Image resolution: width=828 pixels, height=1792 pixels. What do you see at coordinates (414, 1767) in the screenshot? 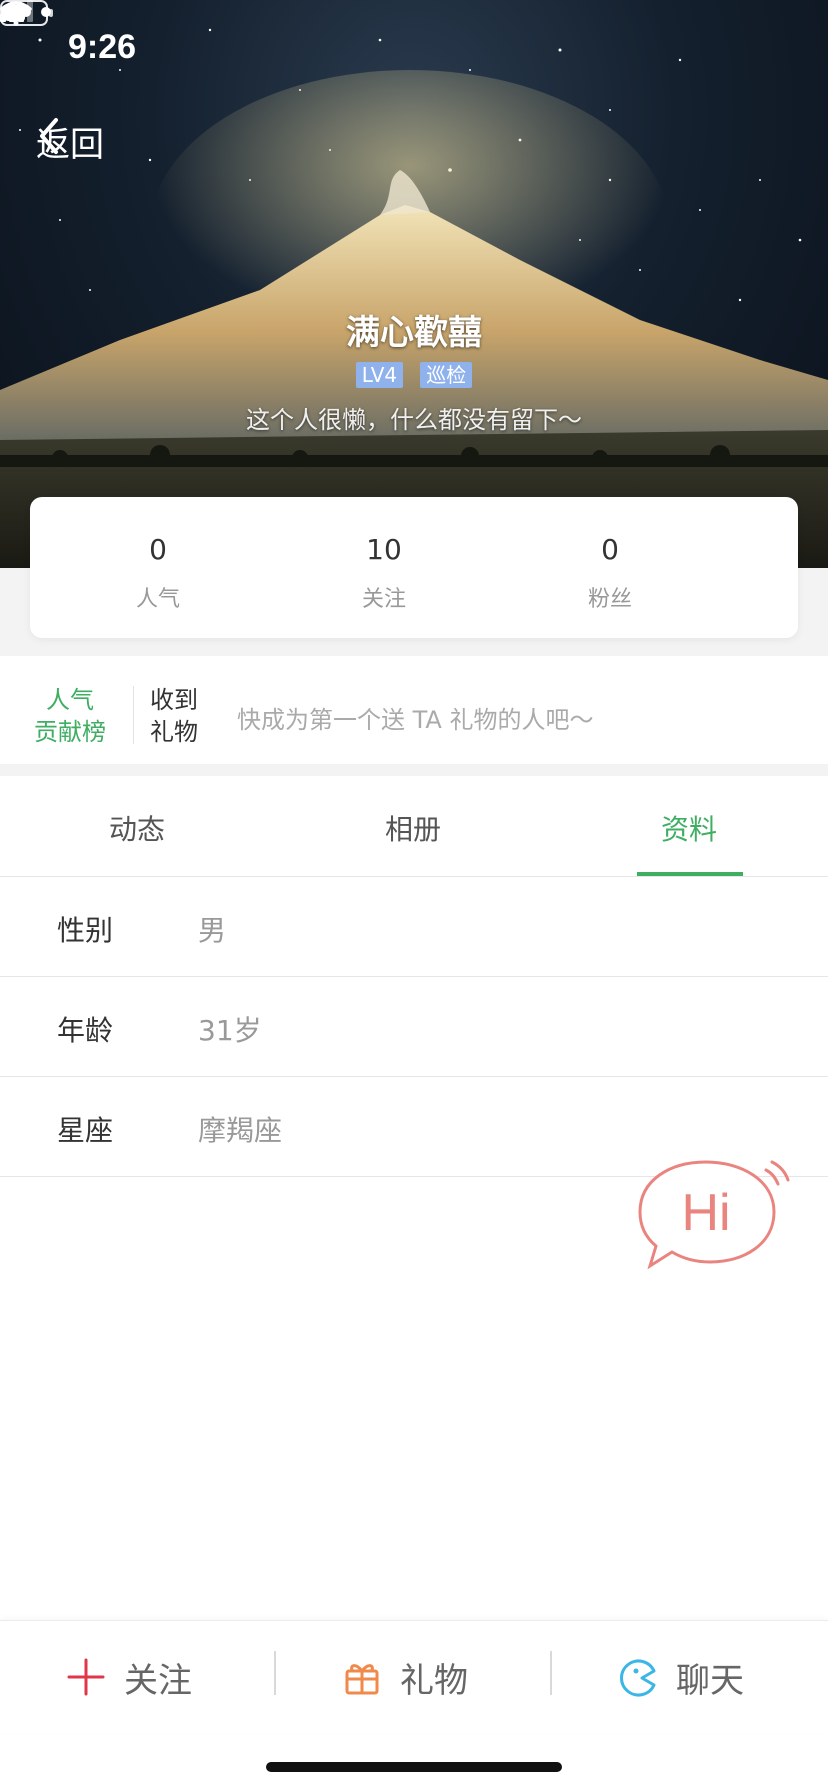
I see `home-indicator` at bounding box center [414, 1767].